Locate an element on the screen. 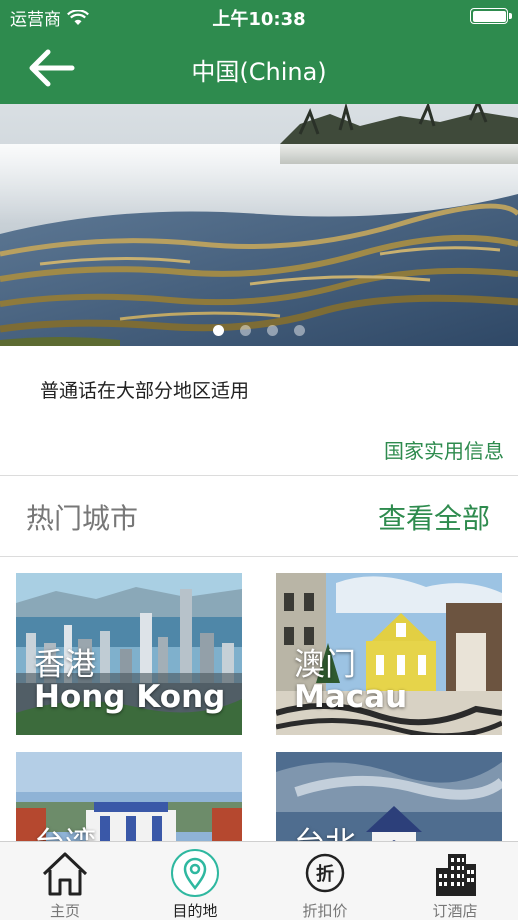 The width and height of the screenshot is (518, 920). status-bar: 运营商 上午10:38 is located at coordinates (259, 17).